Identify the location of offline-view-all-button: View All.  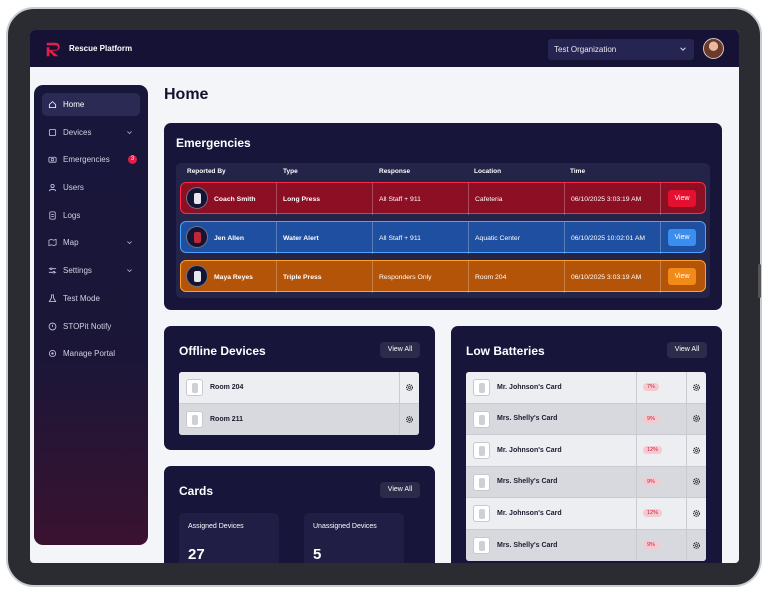
(400, 350).